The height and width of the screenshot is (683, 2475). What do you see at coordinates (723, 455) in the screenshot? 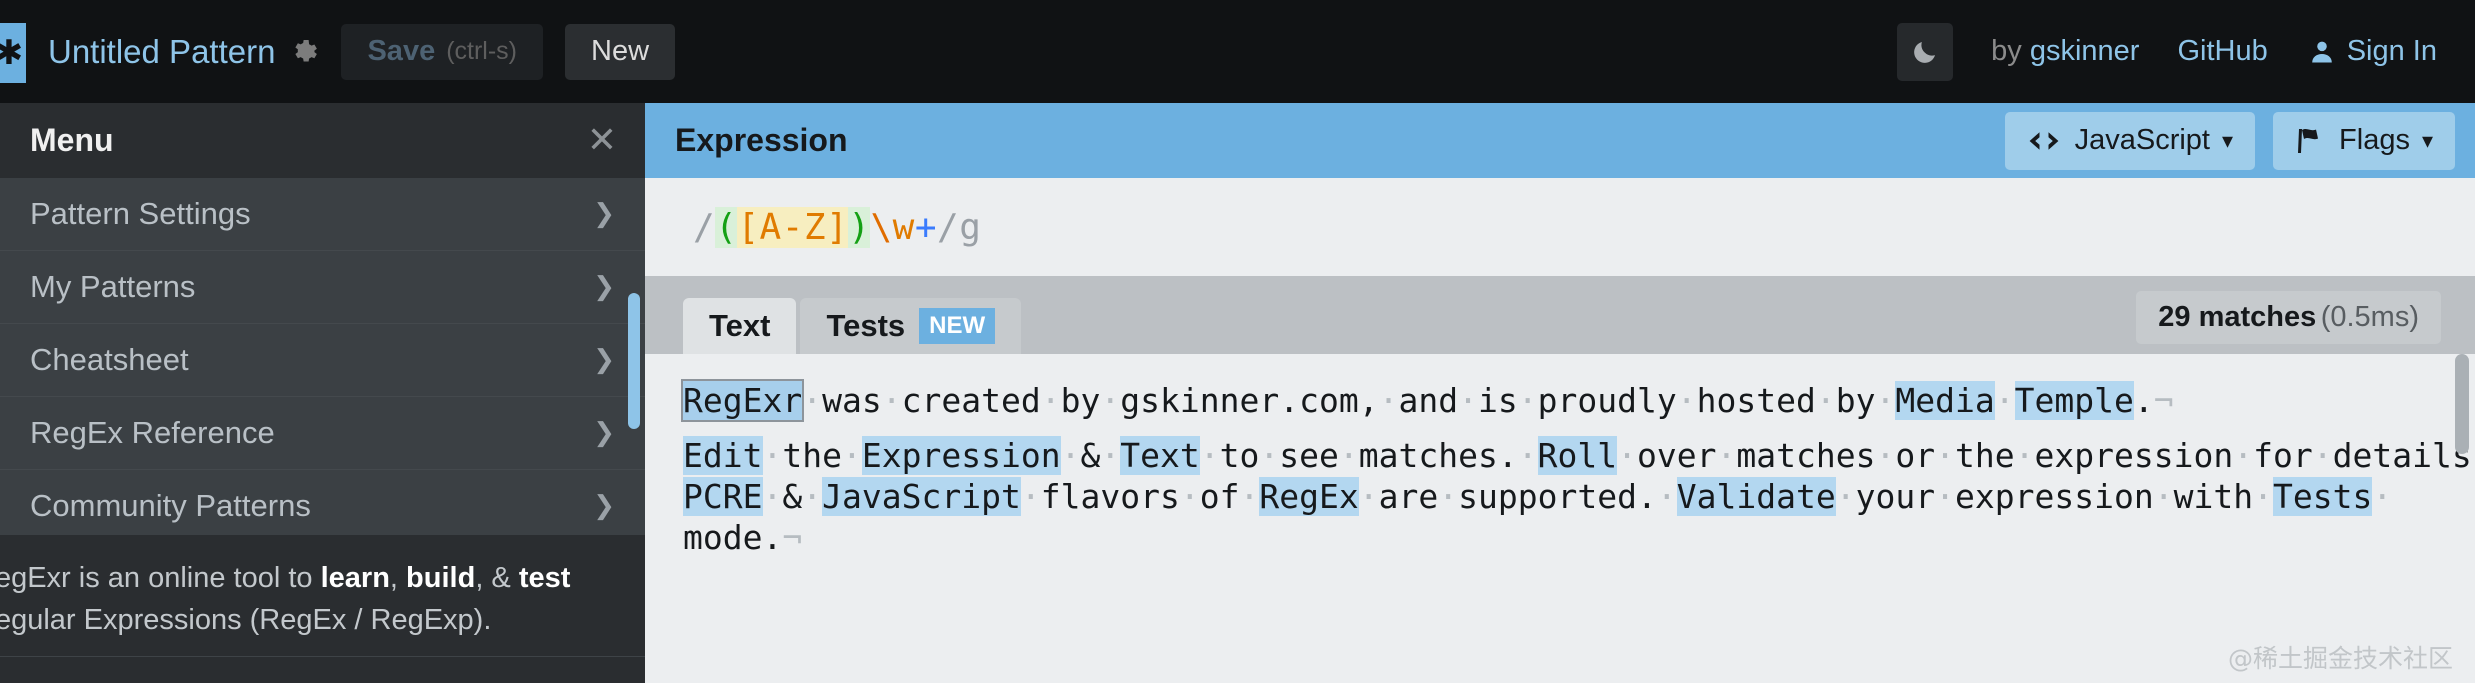
I see `text-match: Edit` at bounding box center [723, 455].